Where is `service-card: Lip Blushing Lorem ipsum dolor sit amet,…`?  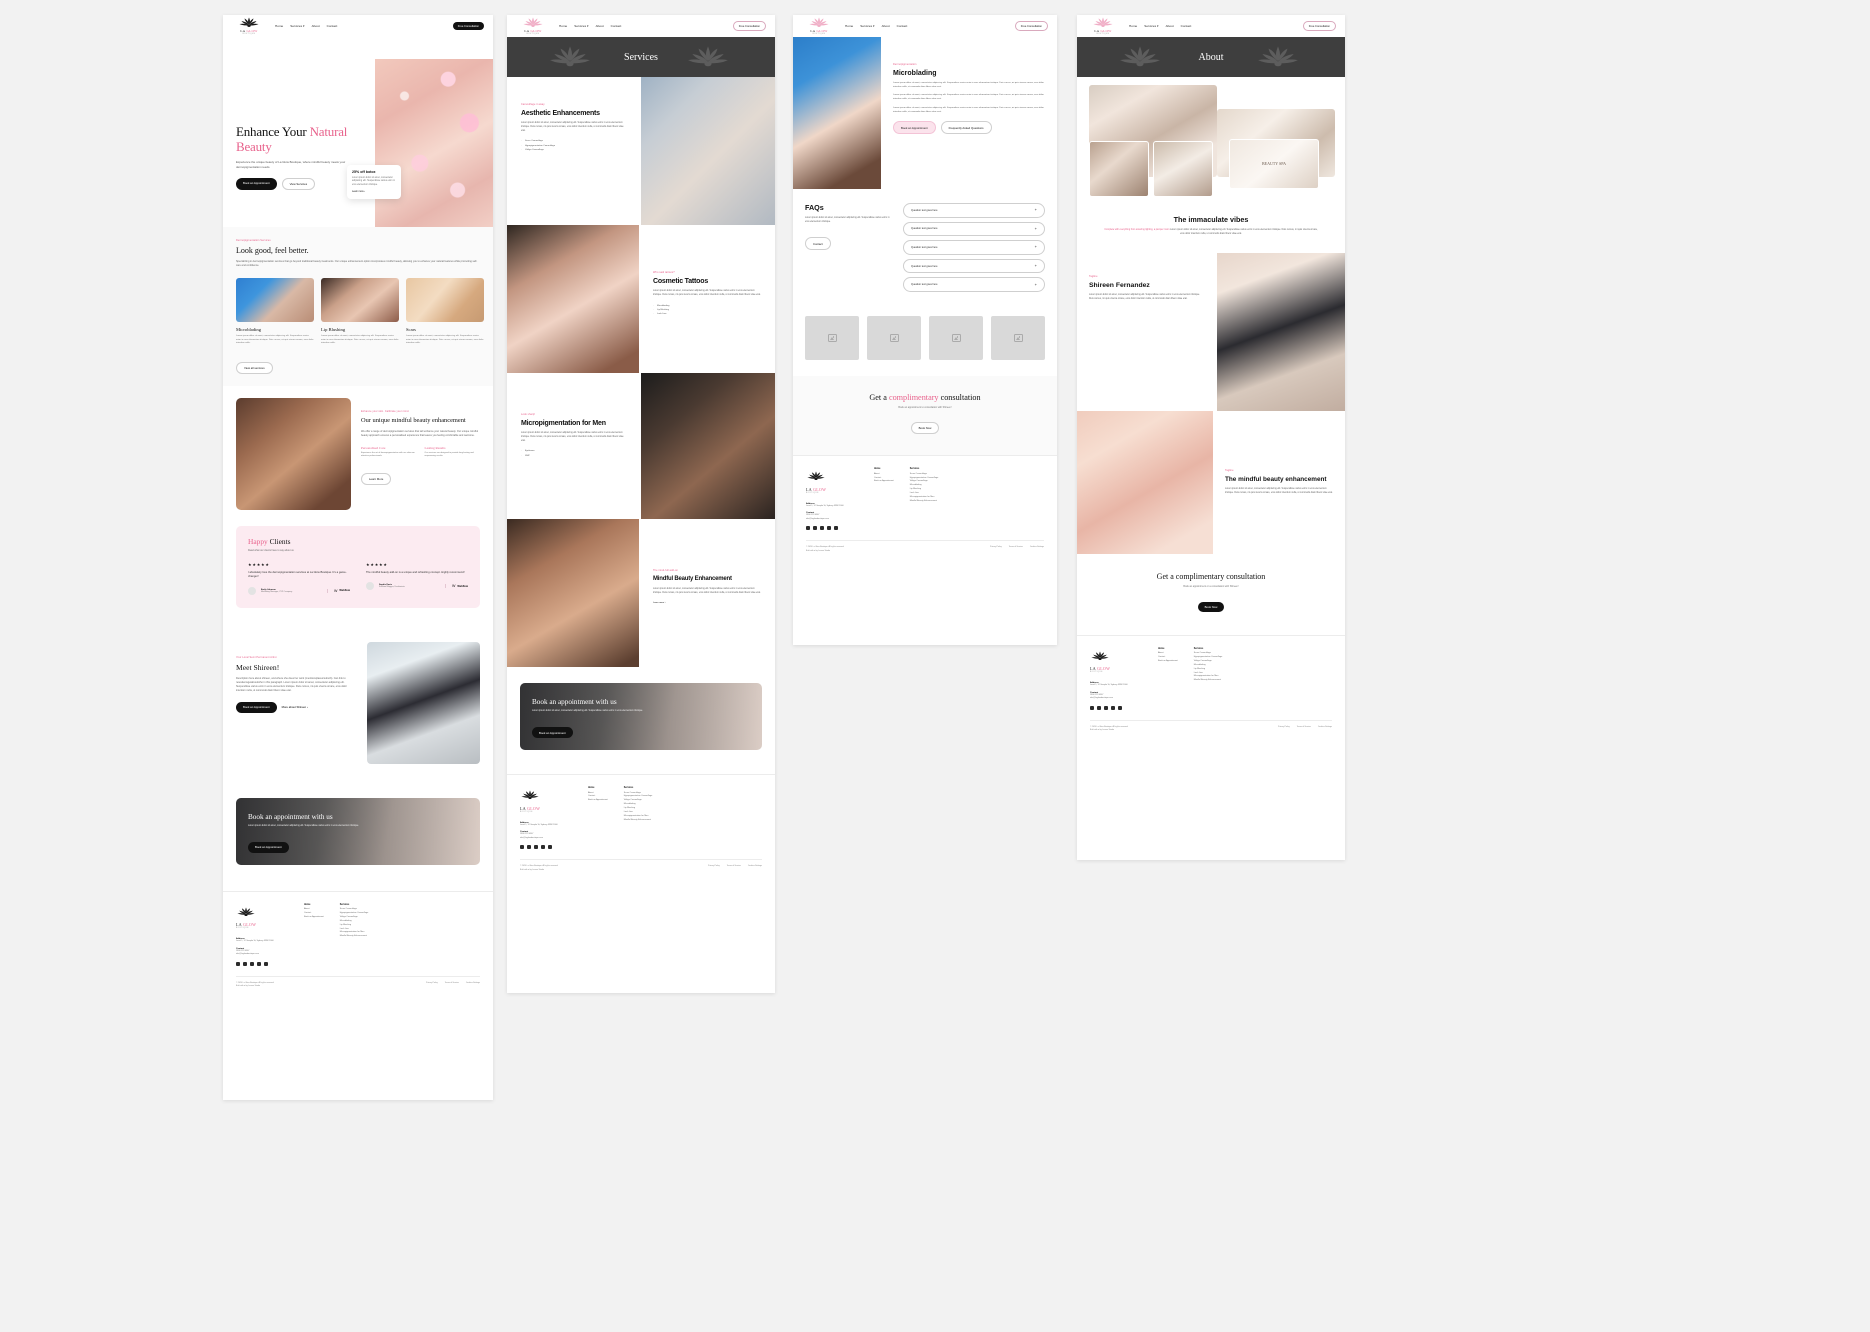 service-card: Lip Blushing Lorem ipsum dolor sit amet,… is located at coordinates (360, 312).